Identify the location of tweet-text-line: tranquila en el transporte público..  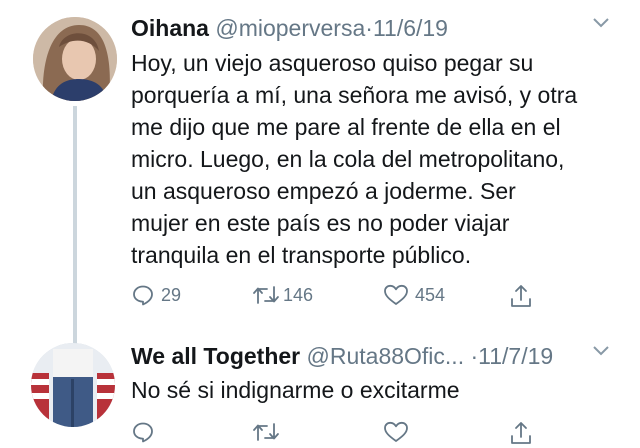
(301, 255).